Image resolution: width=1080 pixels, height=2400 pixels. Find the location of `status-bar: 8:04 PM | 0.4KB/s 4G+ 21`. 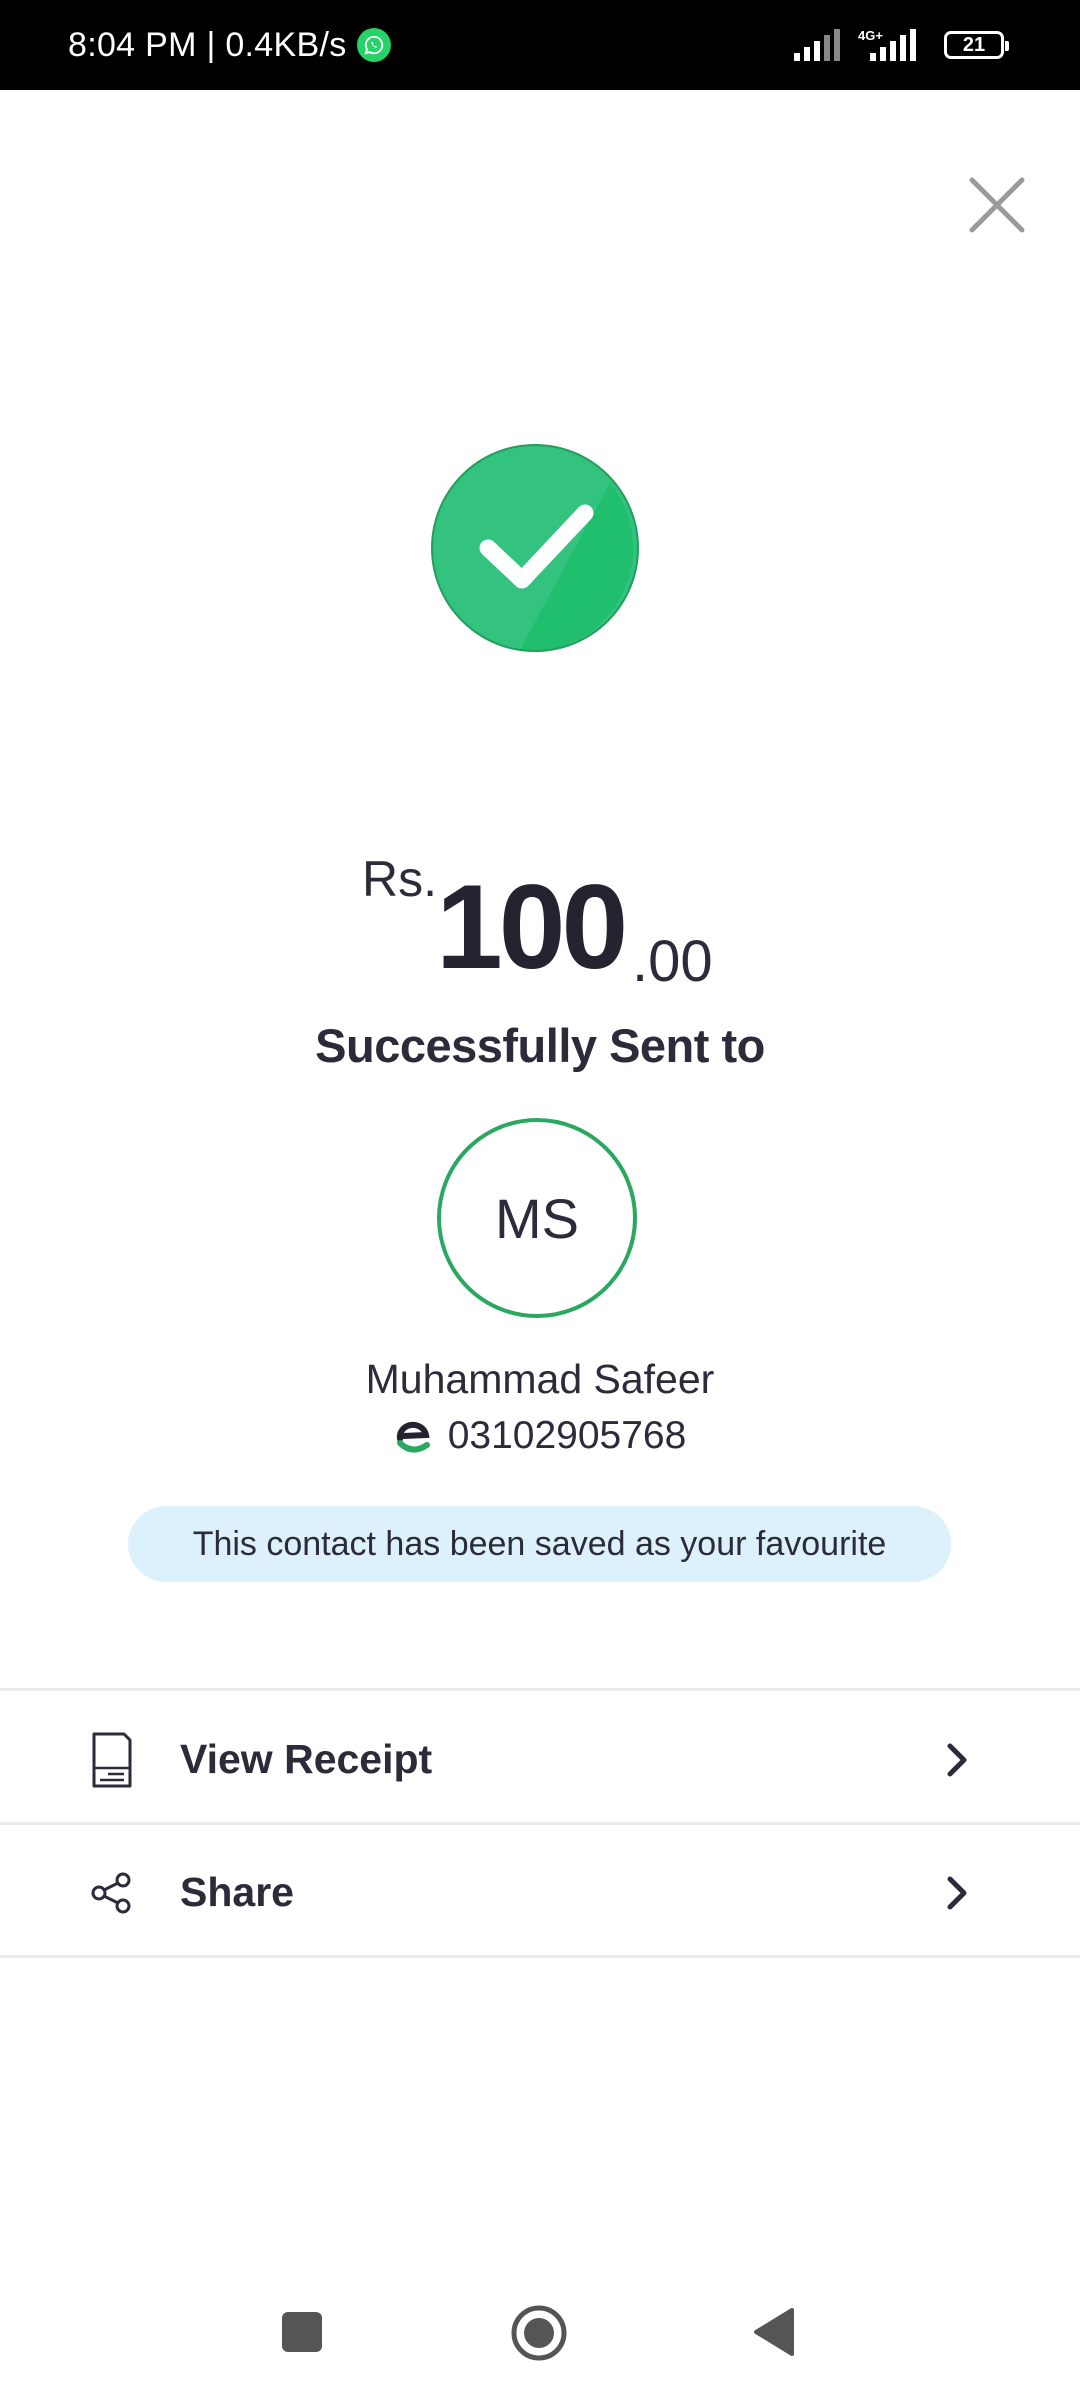

status-bar: 8:04 PM | 0.4KB/s 4G+ 21 is located at coordinates (540, 45).